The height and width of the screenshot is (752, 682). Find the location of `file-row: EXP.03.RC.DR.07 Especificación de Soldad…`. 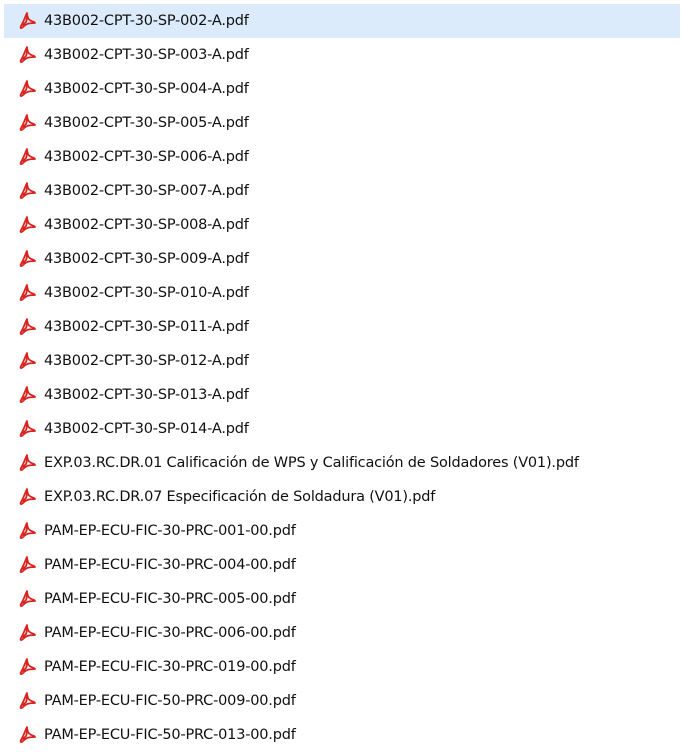

file-row: EXP.03.RC.DR.07 Especificación de Soldad… is located at coordinates (343, 497).